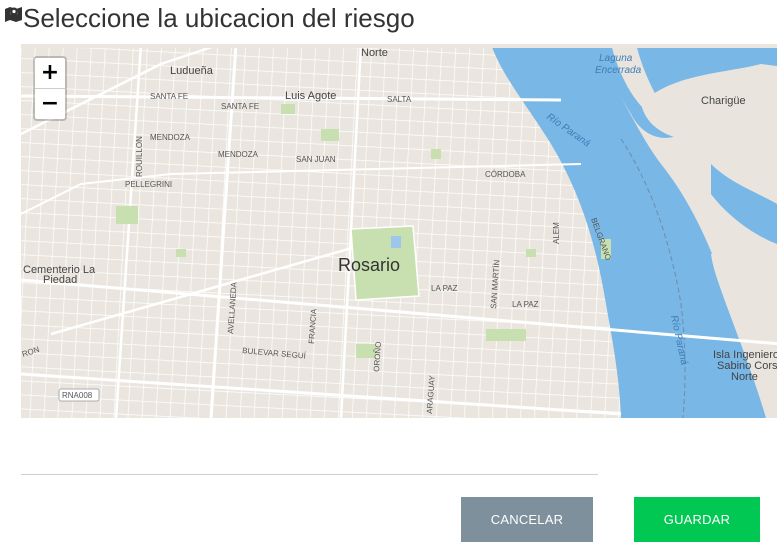 Image resolution: width=777 pixels, height=542 pixels. Describe the element at coordinates (170, 137) in the screenshot. I see `street-mendoza-1: MENDOZA` at that location.